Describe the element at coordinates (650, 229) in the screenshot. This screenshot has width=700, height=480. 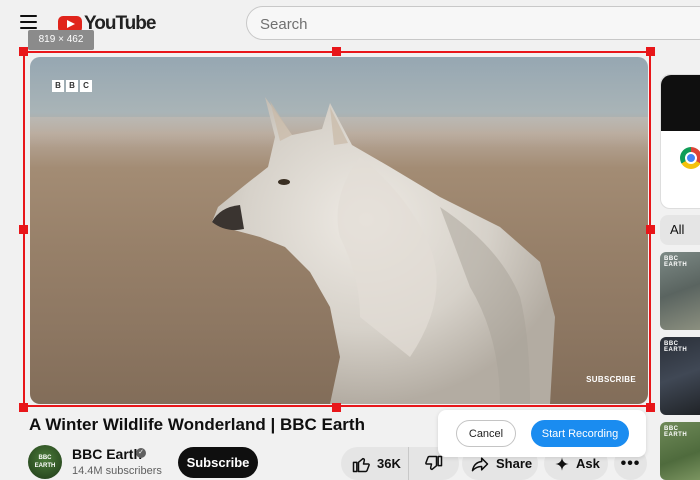
I see `resize-handle-middle-right` at that location.